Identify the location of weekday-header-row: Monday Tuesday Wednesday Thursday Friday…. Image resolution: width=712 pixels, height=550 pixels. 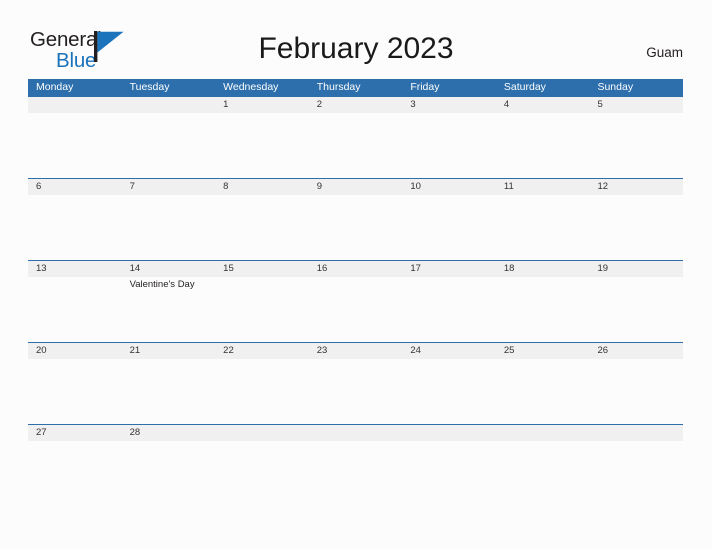
(355, 87).